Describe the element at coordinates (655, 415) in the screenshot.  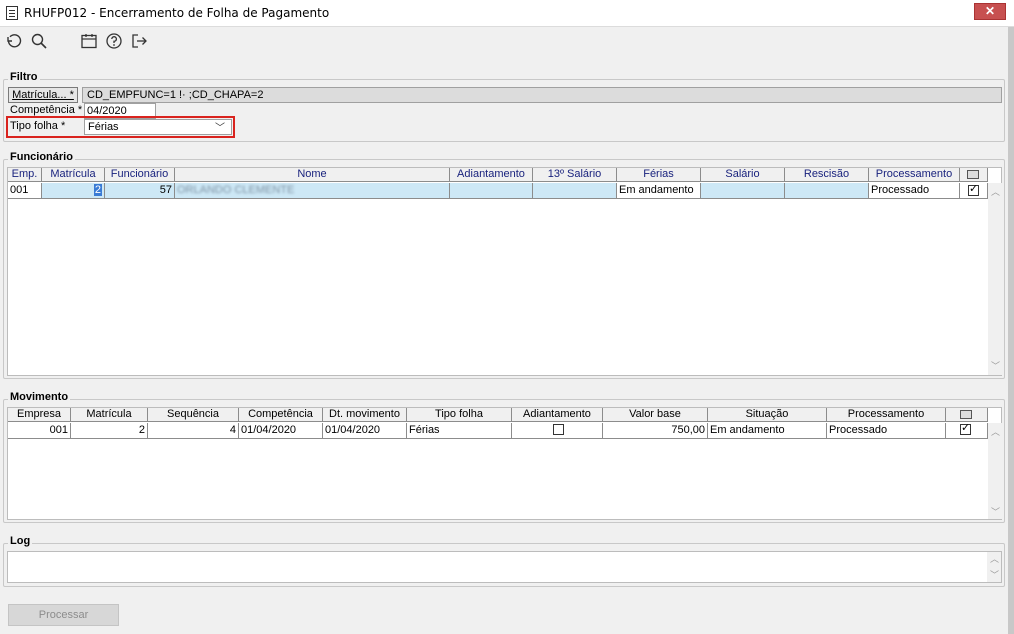
I see `col-valor-base: Valor base` at that location.